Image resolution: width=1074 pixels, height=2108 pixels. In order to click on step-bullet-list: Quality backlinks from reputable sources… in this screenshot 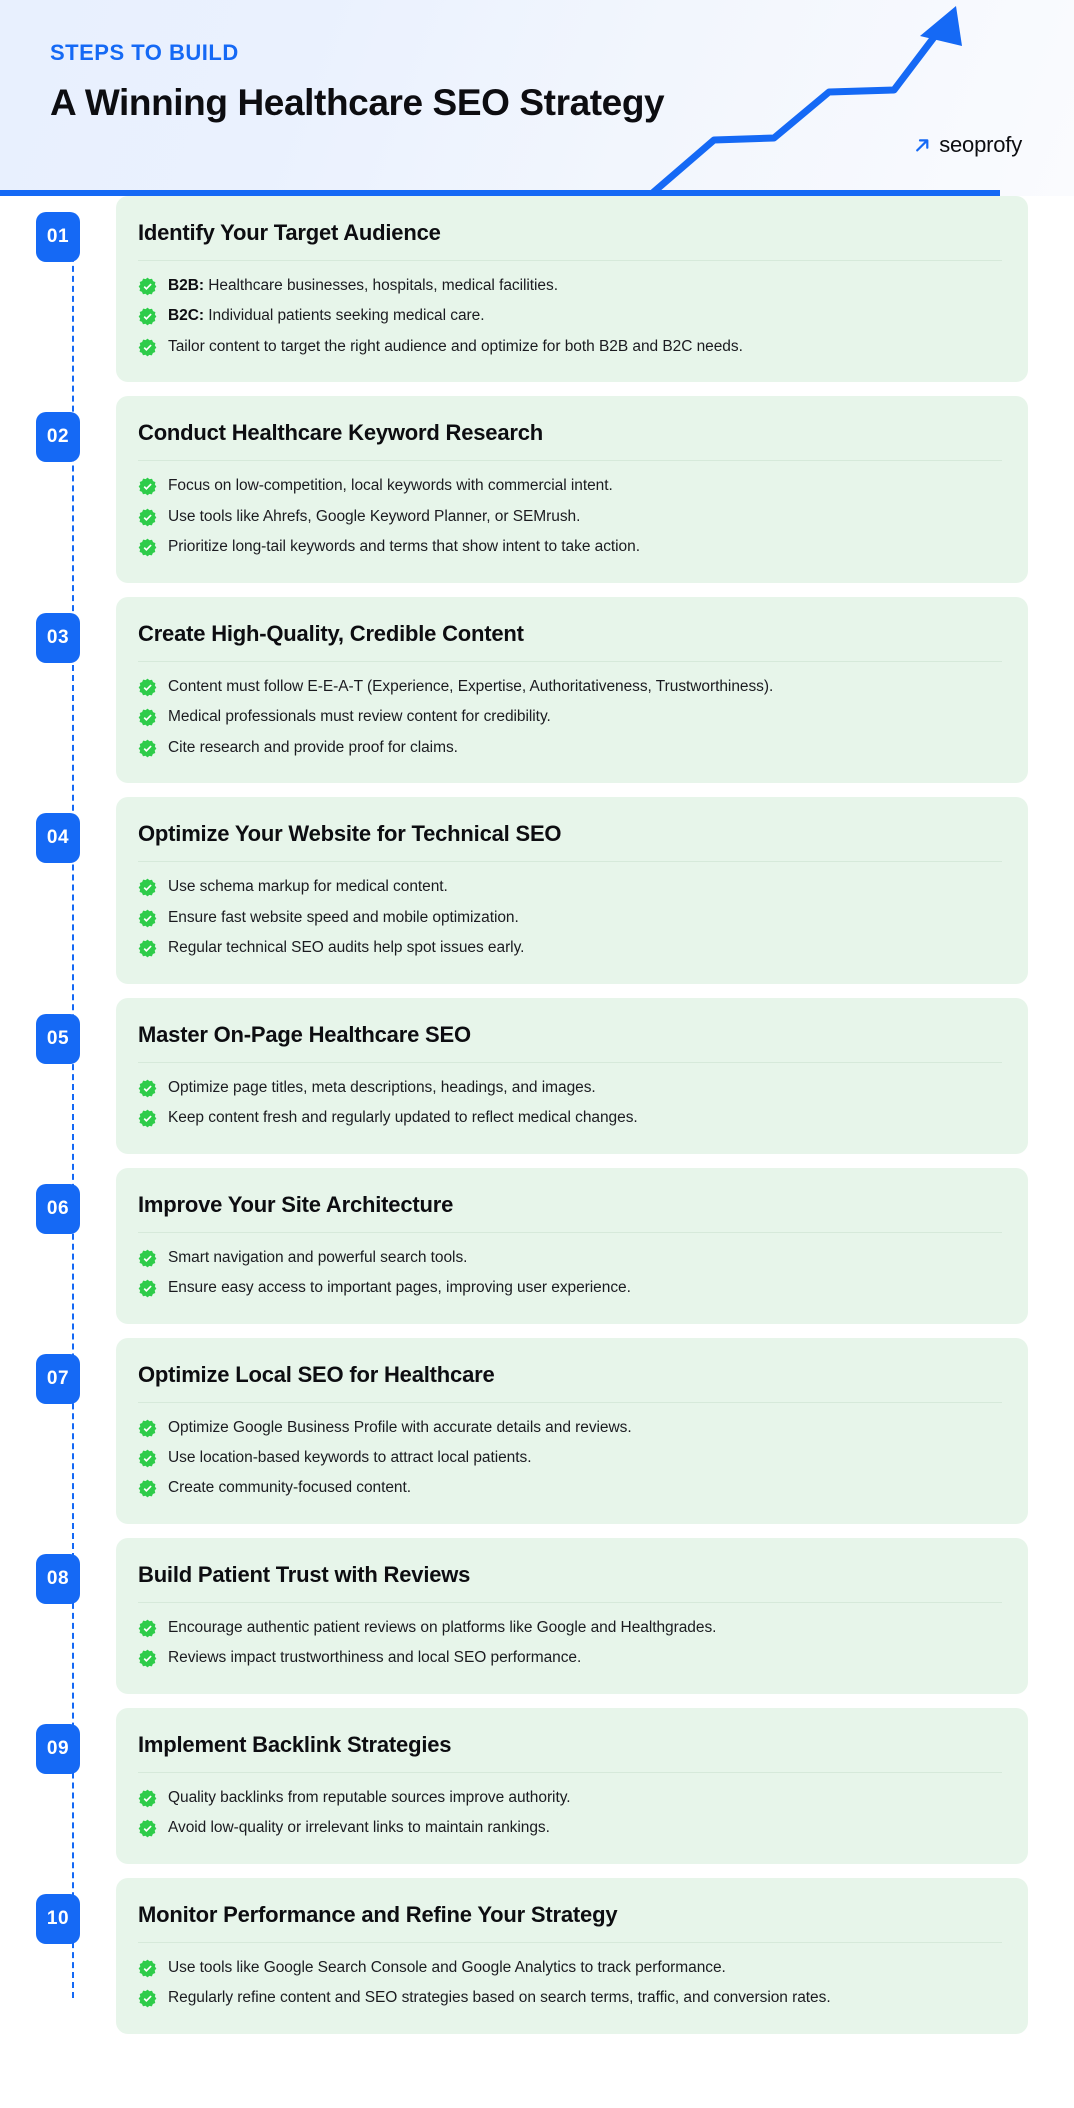, I will do `click(570, 1808)`.